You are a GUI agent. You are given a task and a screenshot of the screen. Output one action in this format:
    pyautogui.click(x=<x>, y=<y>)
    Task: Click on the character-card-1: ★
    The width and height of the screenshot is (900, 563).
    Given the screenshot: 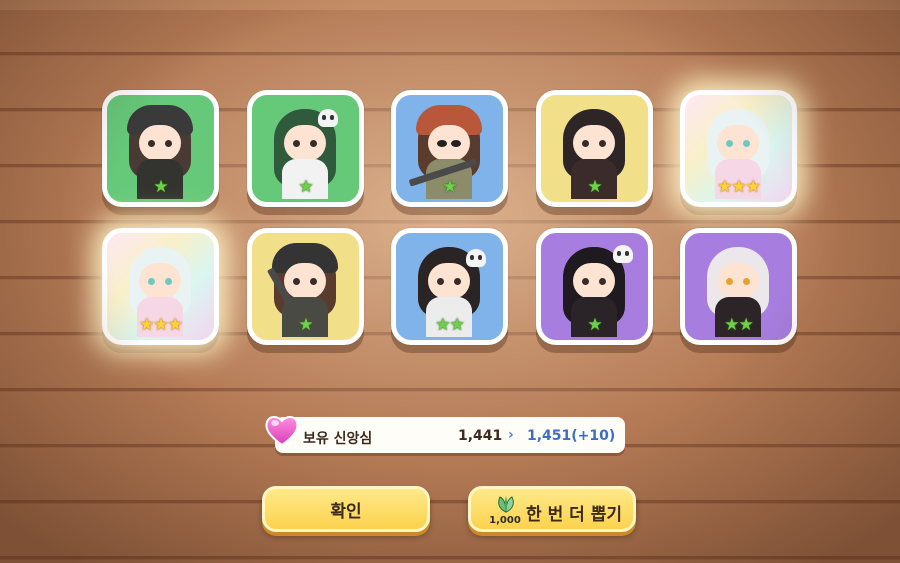 What is the action you would take?
    pyautogui.click(x=160, y=148)
    